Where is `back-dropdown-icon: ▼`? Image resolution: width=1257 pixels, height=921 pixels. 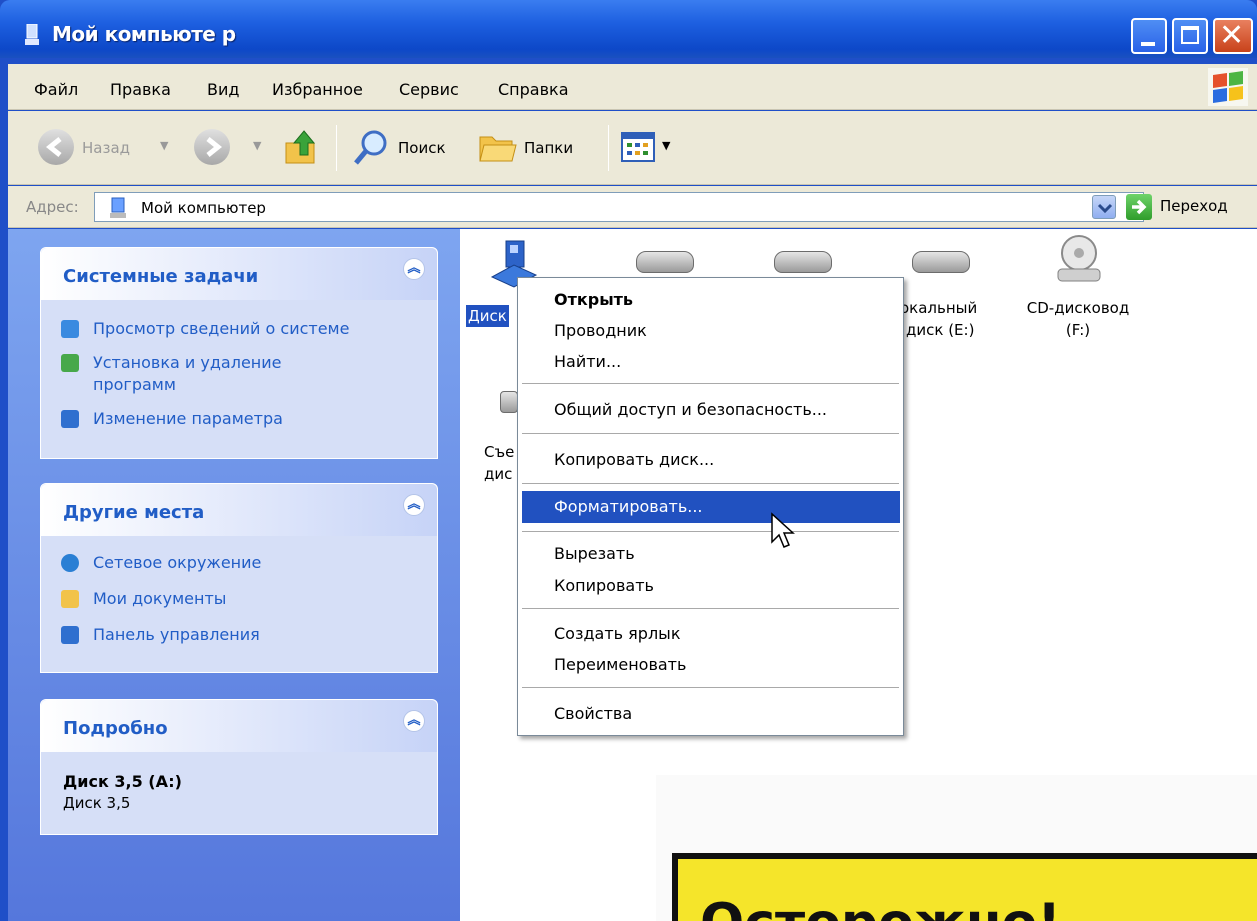
back-dropdown-icon: ▼ is located at coordinates (164, 145).